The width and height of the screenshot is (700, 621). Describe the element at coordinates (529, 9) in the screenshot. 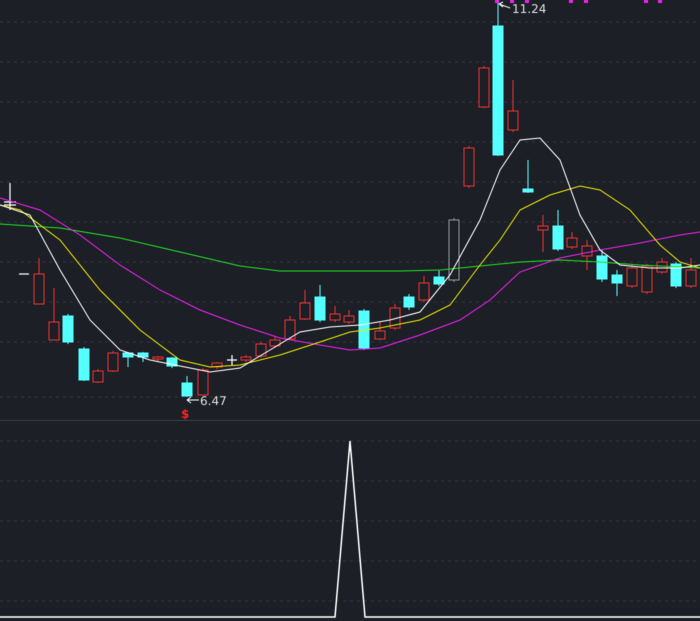

I see `high-price-label: 11.24` at that location.